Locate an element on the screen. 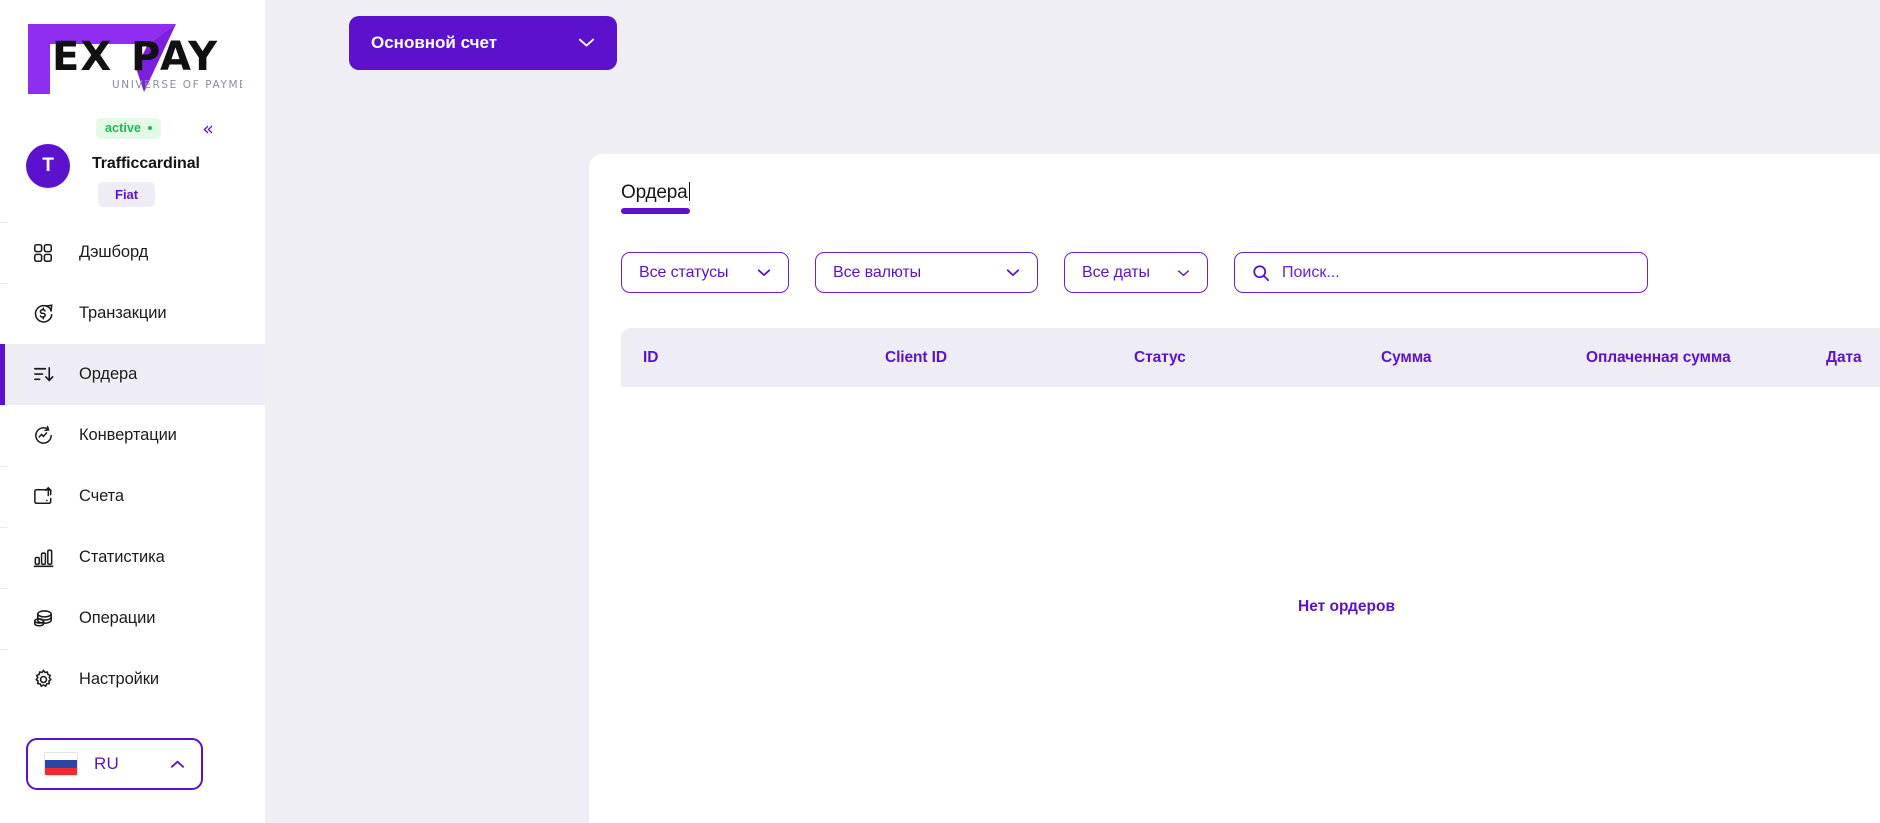  sidebar-item-statistics: Статистика is located at coordinates (132, 557).